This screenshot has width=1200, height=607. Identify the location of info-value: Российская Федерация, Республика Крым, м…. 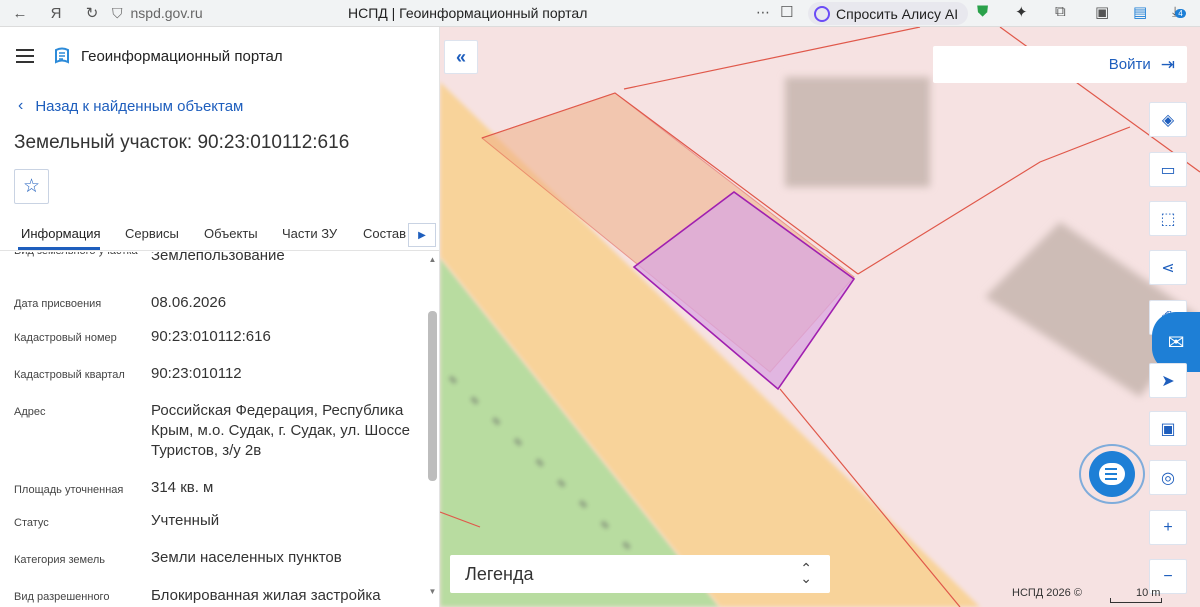
(280, 430).